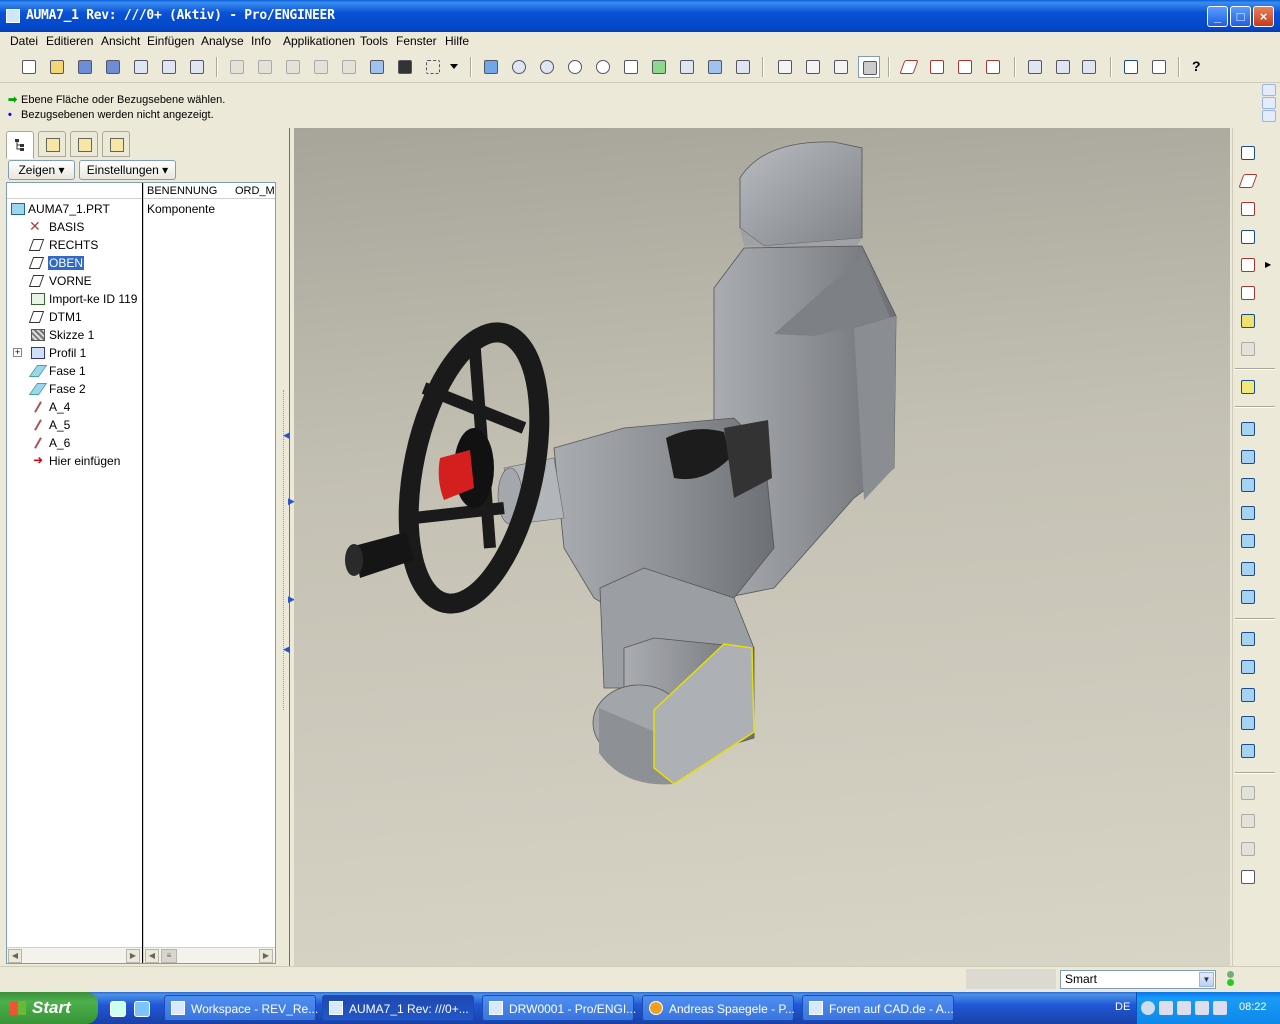  I want to click on datum-point-tool-icon, so click(1248, 265).